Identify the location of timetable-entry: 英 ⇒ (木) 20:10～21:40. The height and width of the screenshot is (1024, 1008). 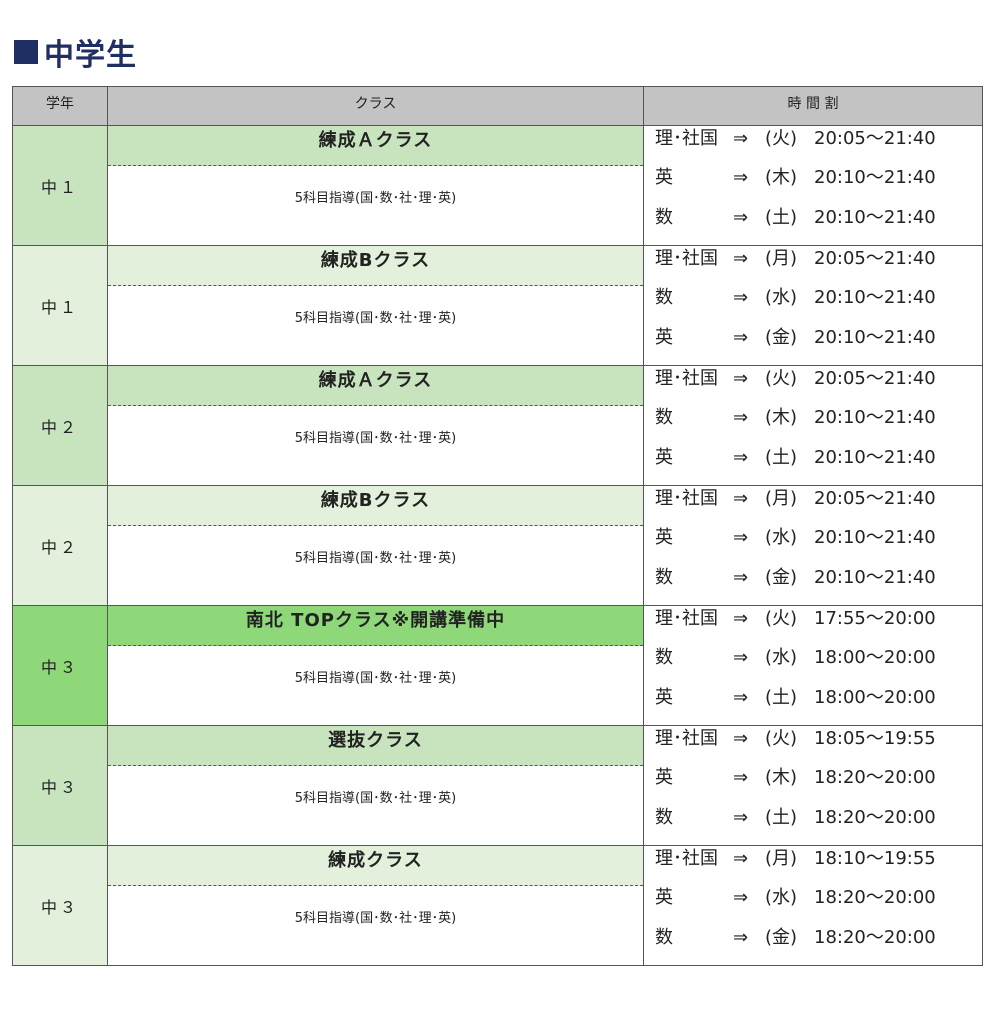
(813, 184).